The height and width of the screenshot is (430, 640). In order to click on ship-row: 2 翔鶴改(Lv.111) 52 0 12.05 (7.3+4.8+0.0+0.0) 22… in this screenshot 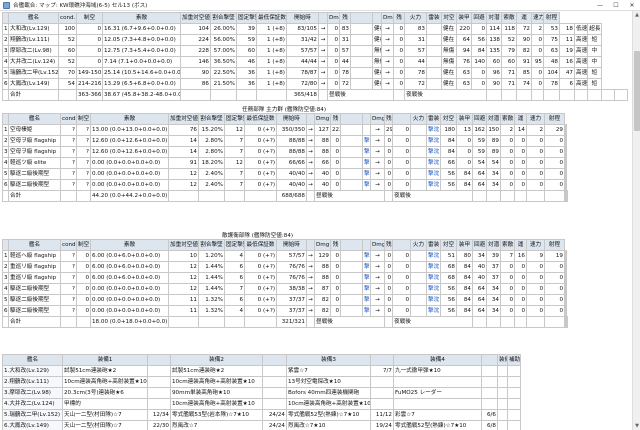, I will do `click(315, 40)`.